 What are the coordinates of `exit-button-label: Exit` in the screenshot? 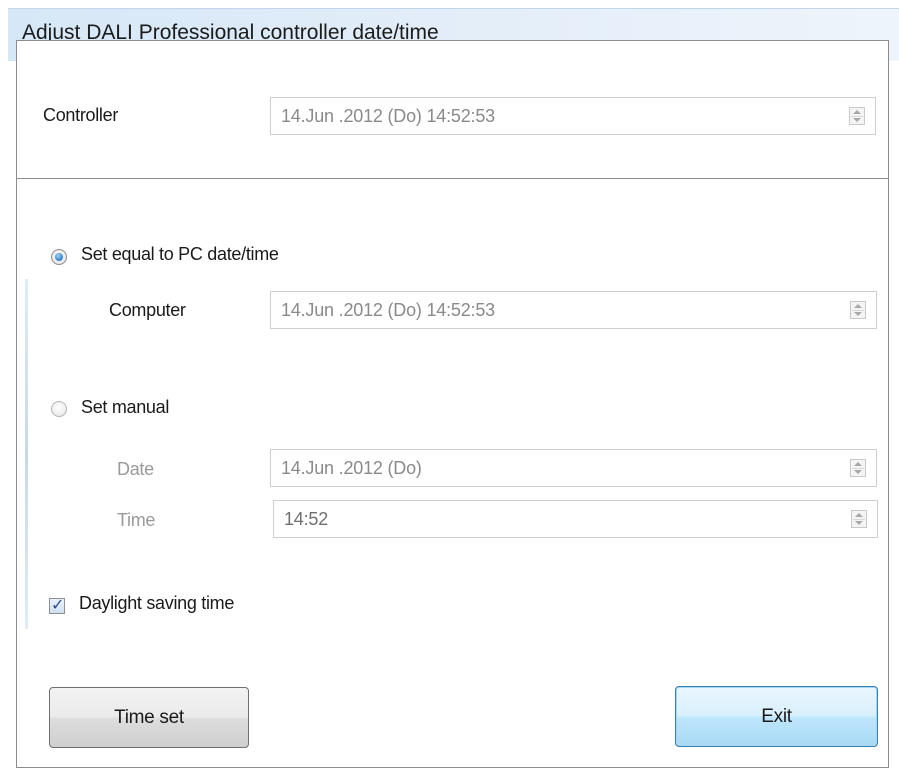 It's located at (776, 716).